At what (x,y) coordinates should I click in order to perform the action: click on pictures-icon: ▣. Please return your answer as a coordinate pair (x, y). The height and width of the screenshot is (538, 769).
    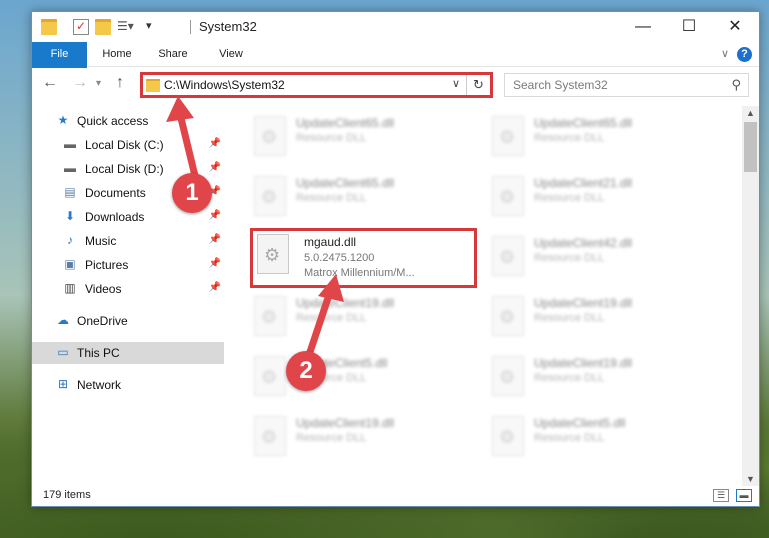
    Looking at the image, I should click on (70, 264).